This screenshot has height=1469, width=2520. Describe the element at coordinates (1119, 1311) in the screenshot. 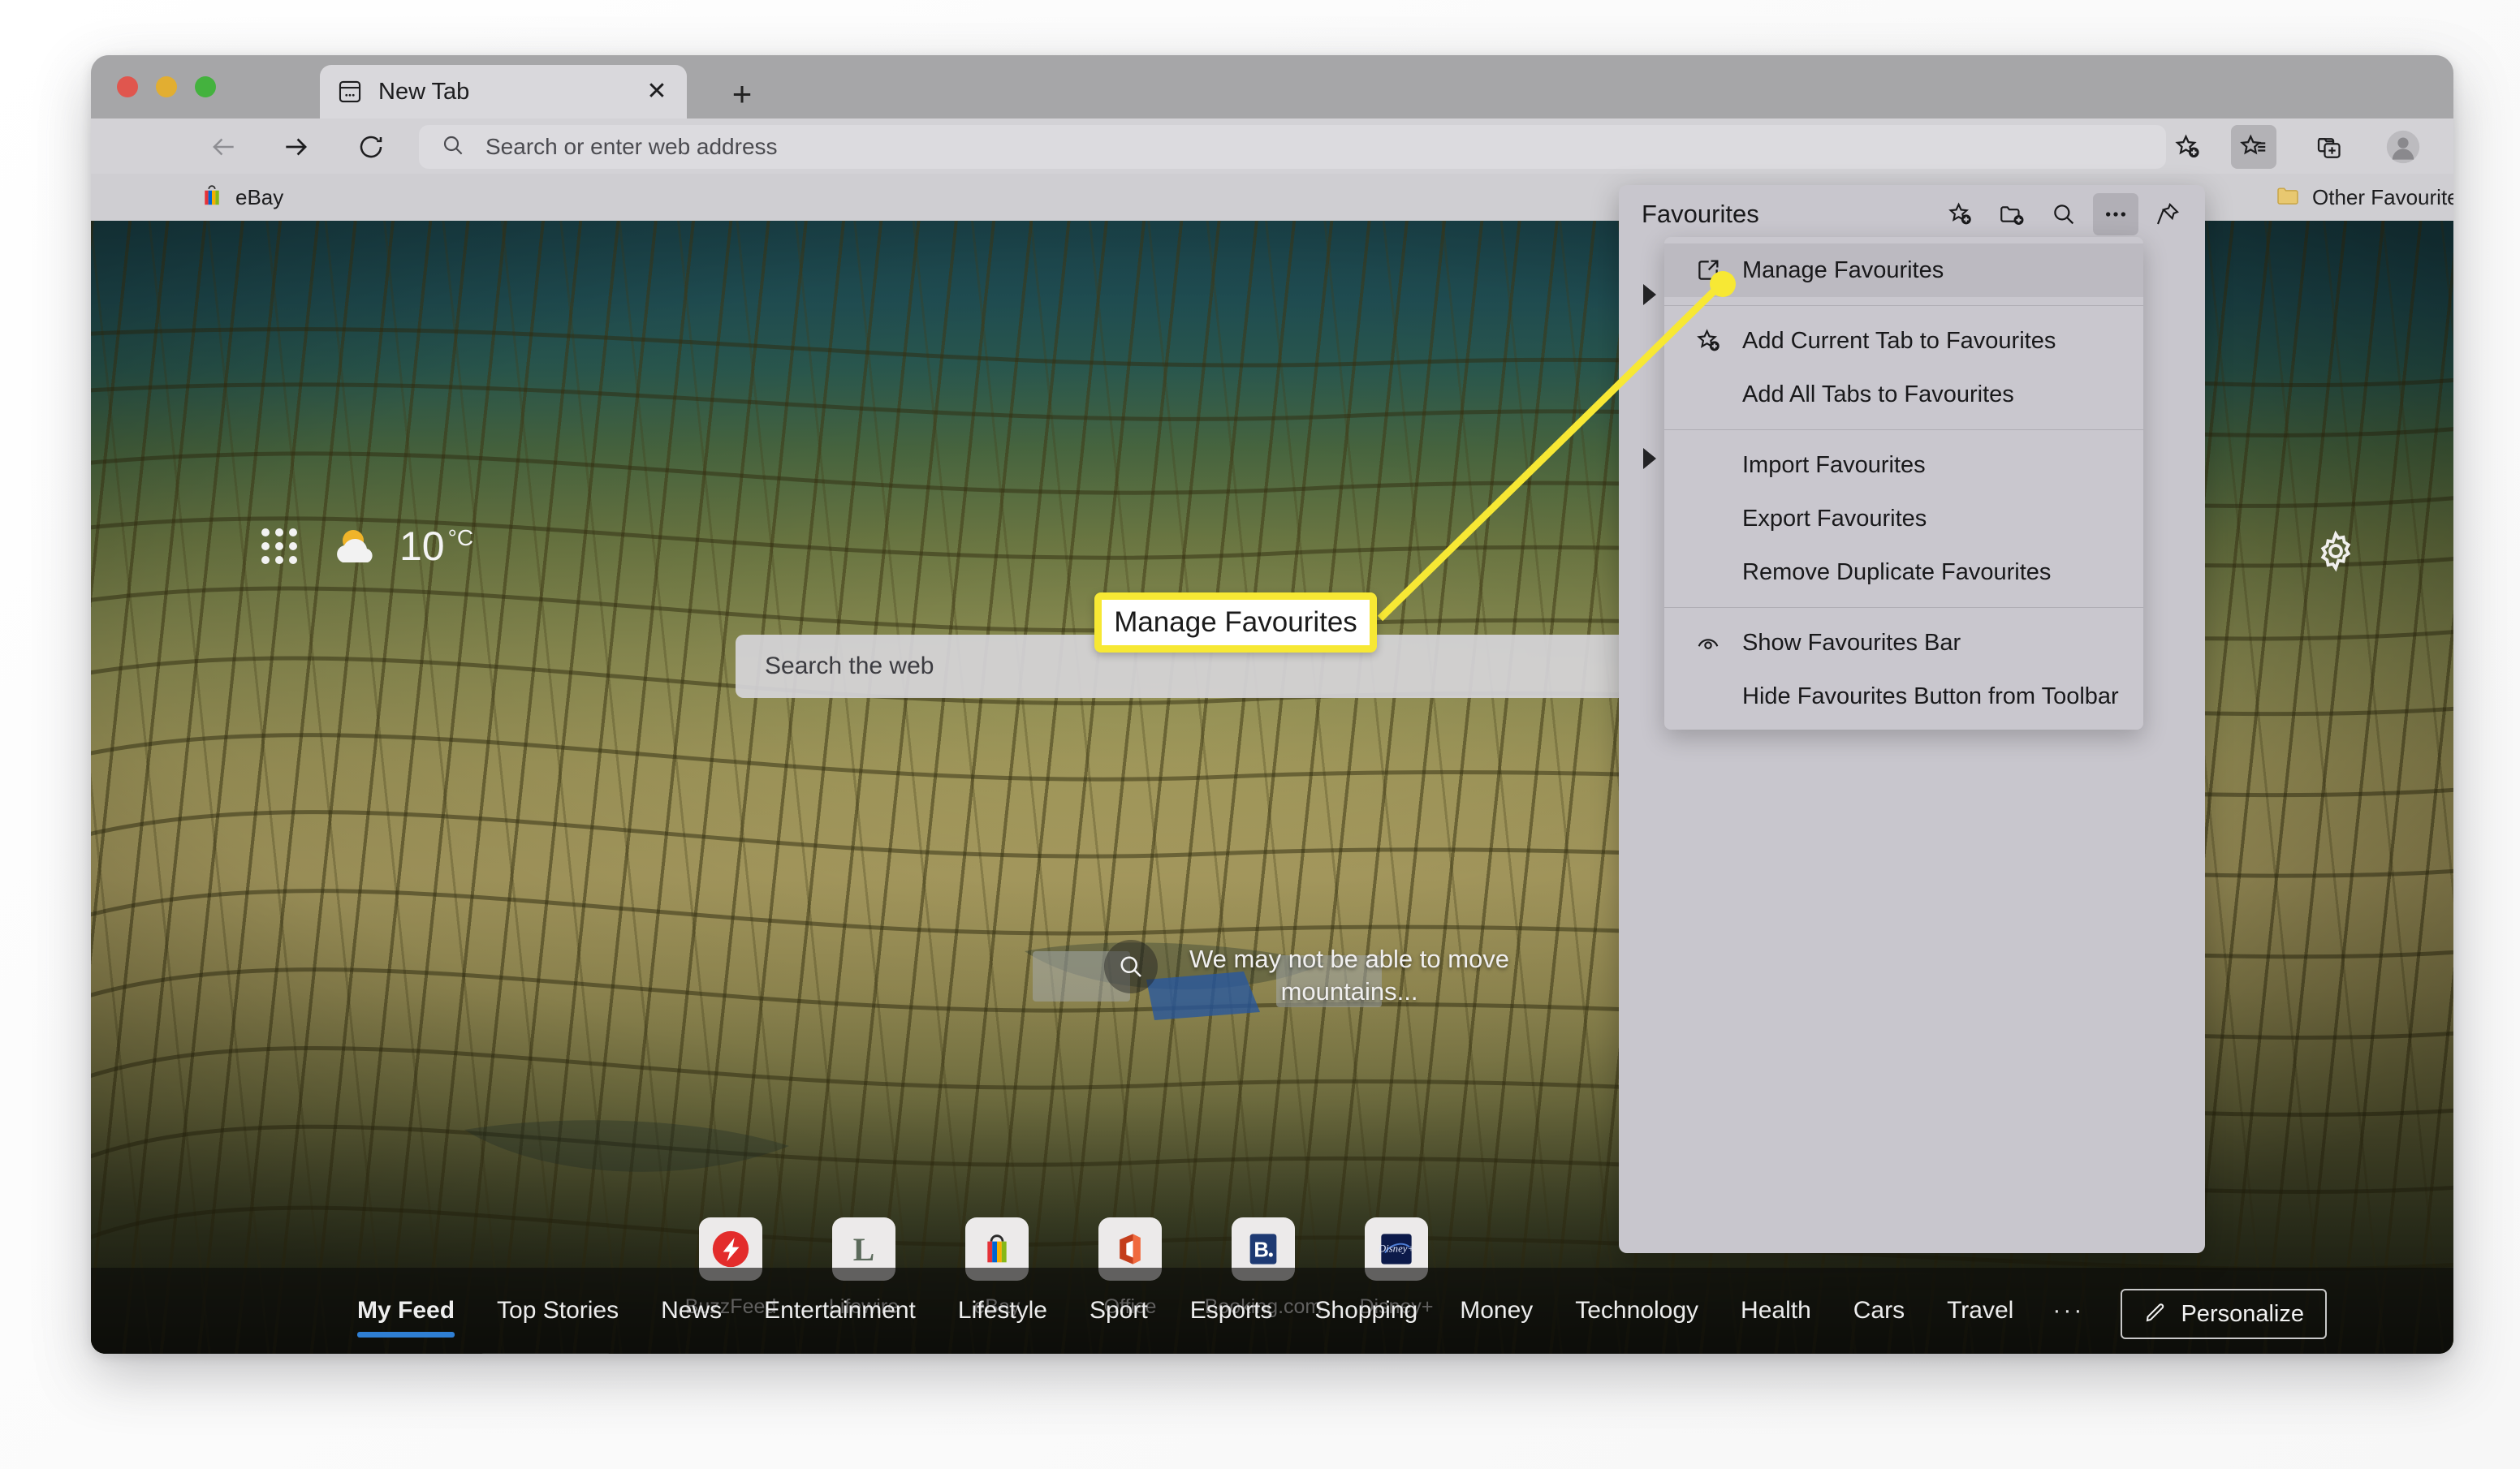

I see `feed-nav-item-sport: Sport` at that location.